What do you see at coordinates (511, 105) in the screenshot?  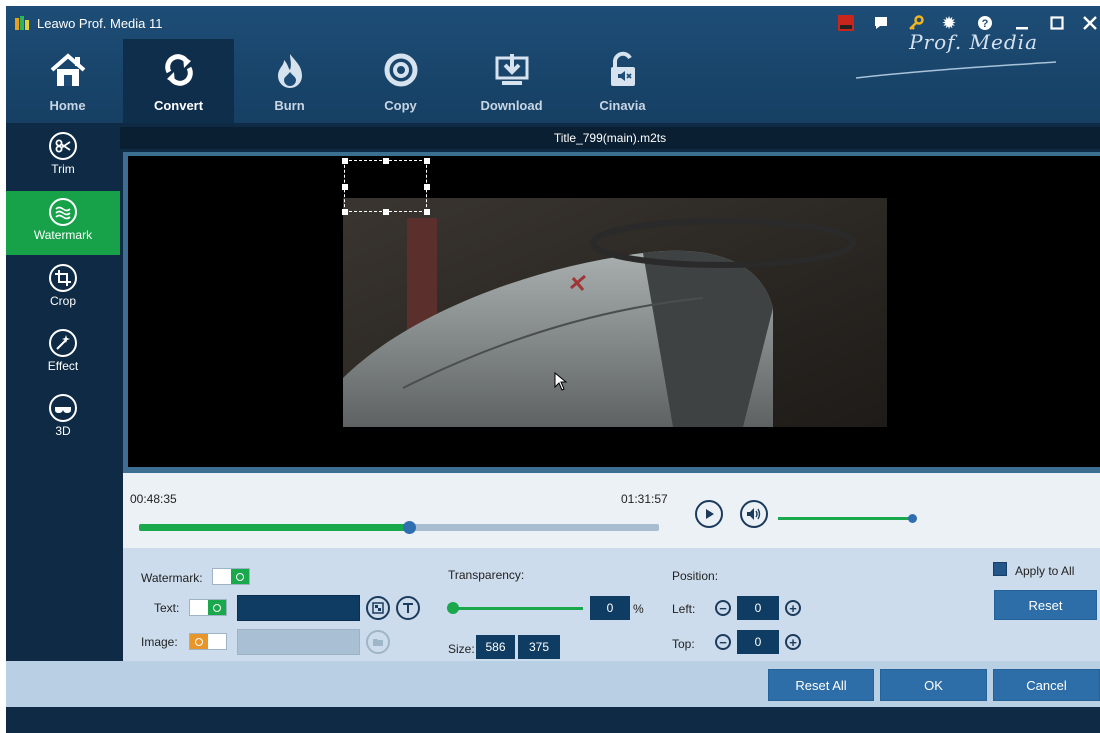 I see `nav-download-label: Download` at bounding box center [511, 105].